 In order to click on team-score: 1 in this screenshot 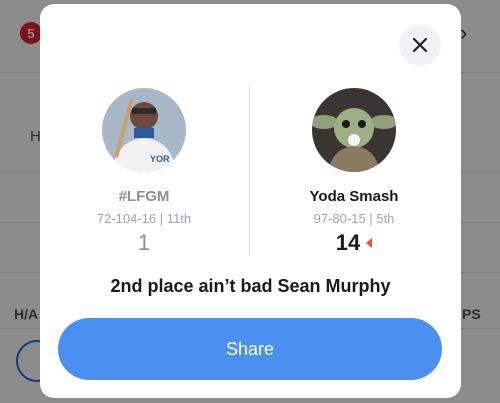, I will do `click(144, 242)`.